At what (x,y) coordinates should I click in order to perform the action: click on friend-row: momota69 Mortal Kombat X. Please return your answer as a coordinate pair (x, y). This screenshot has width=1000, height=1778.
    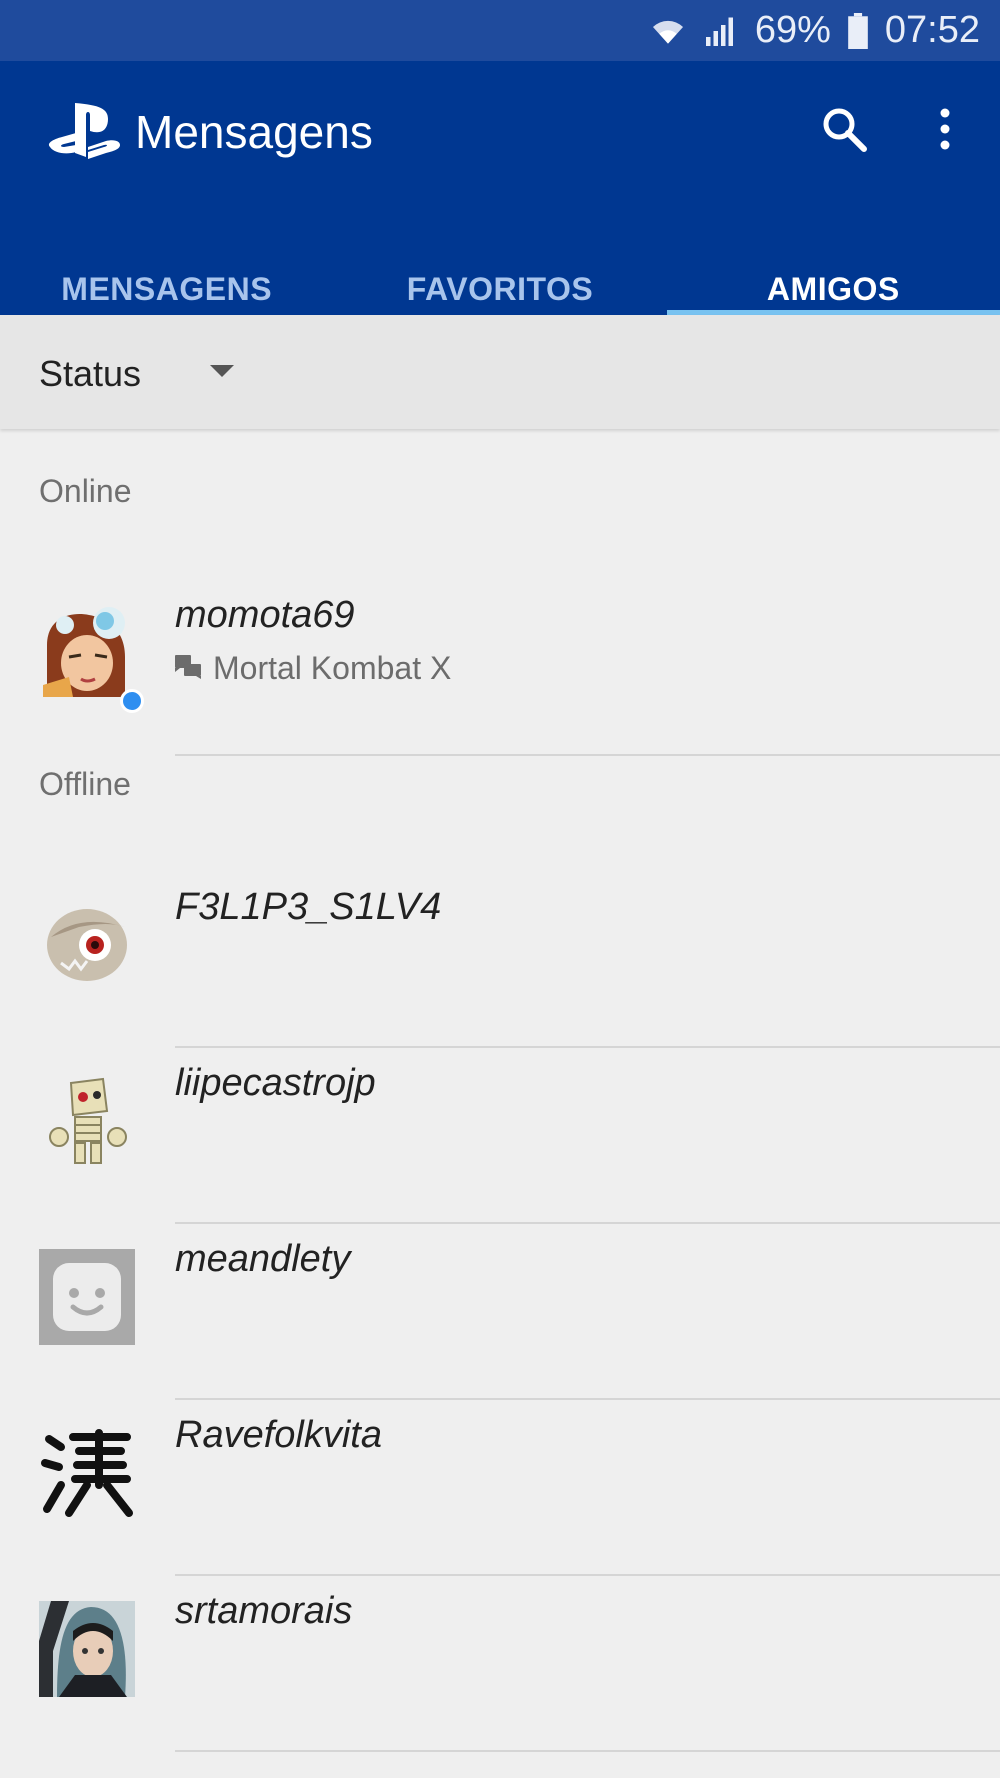
    Looking at the image, I should click on (500, 668).